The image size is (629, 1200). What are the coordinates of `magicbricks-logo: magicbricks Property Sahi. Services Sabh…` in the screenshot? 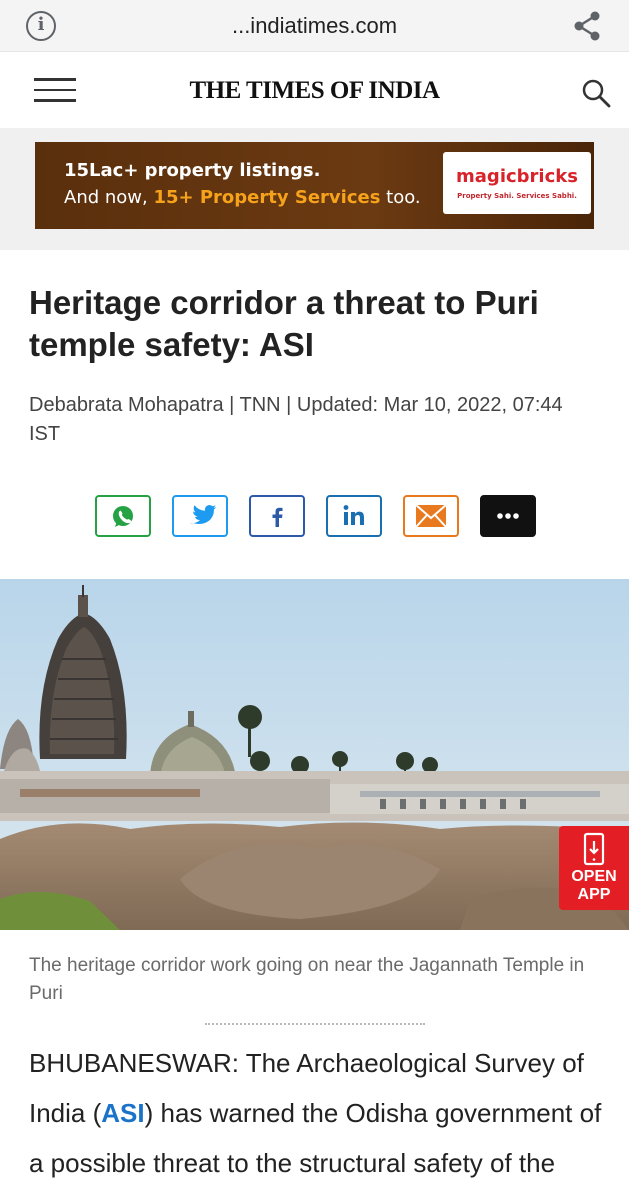 It's located at (517, 183).